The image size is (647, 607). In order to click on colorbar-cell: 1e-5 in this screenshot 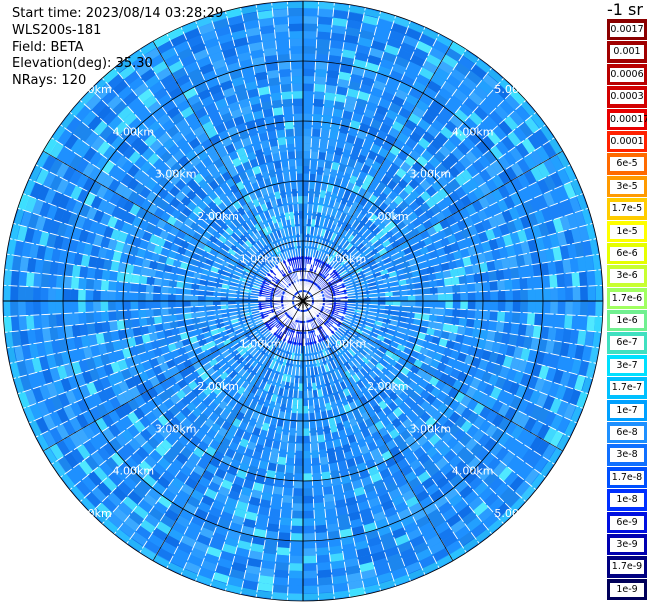, I will do `click(627, 230)`.